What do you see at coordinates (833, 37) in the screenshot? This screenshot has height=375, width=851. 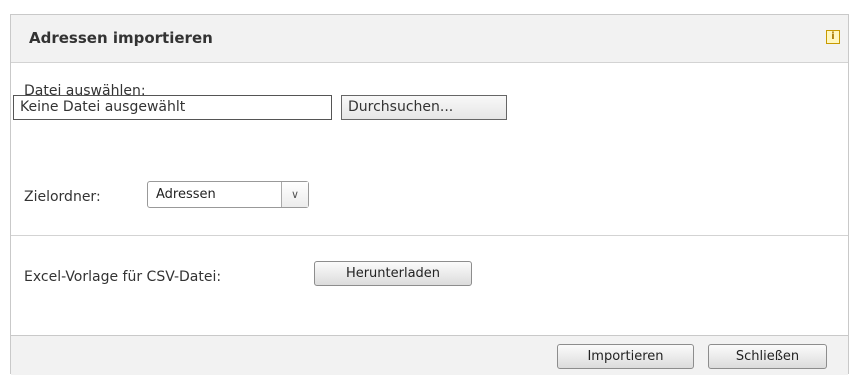 I see `info-icon: i` at bounding box center [833, 37].